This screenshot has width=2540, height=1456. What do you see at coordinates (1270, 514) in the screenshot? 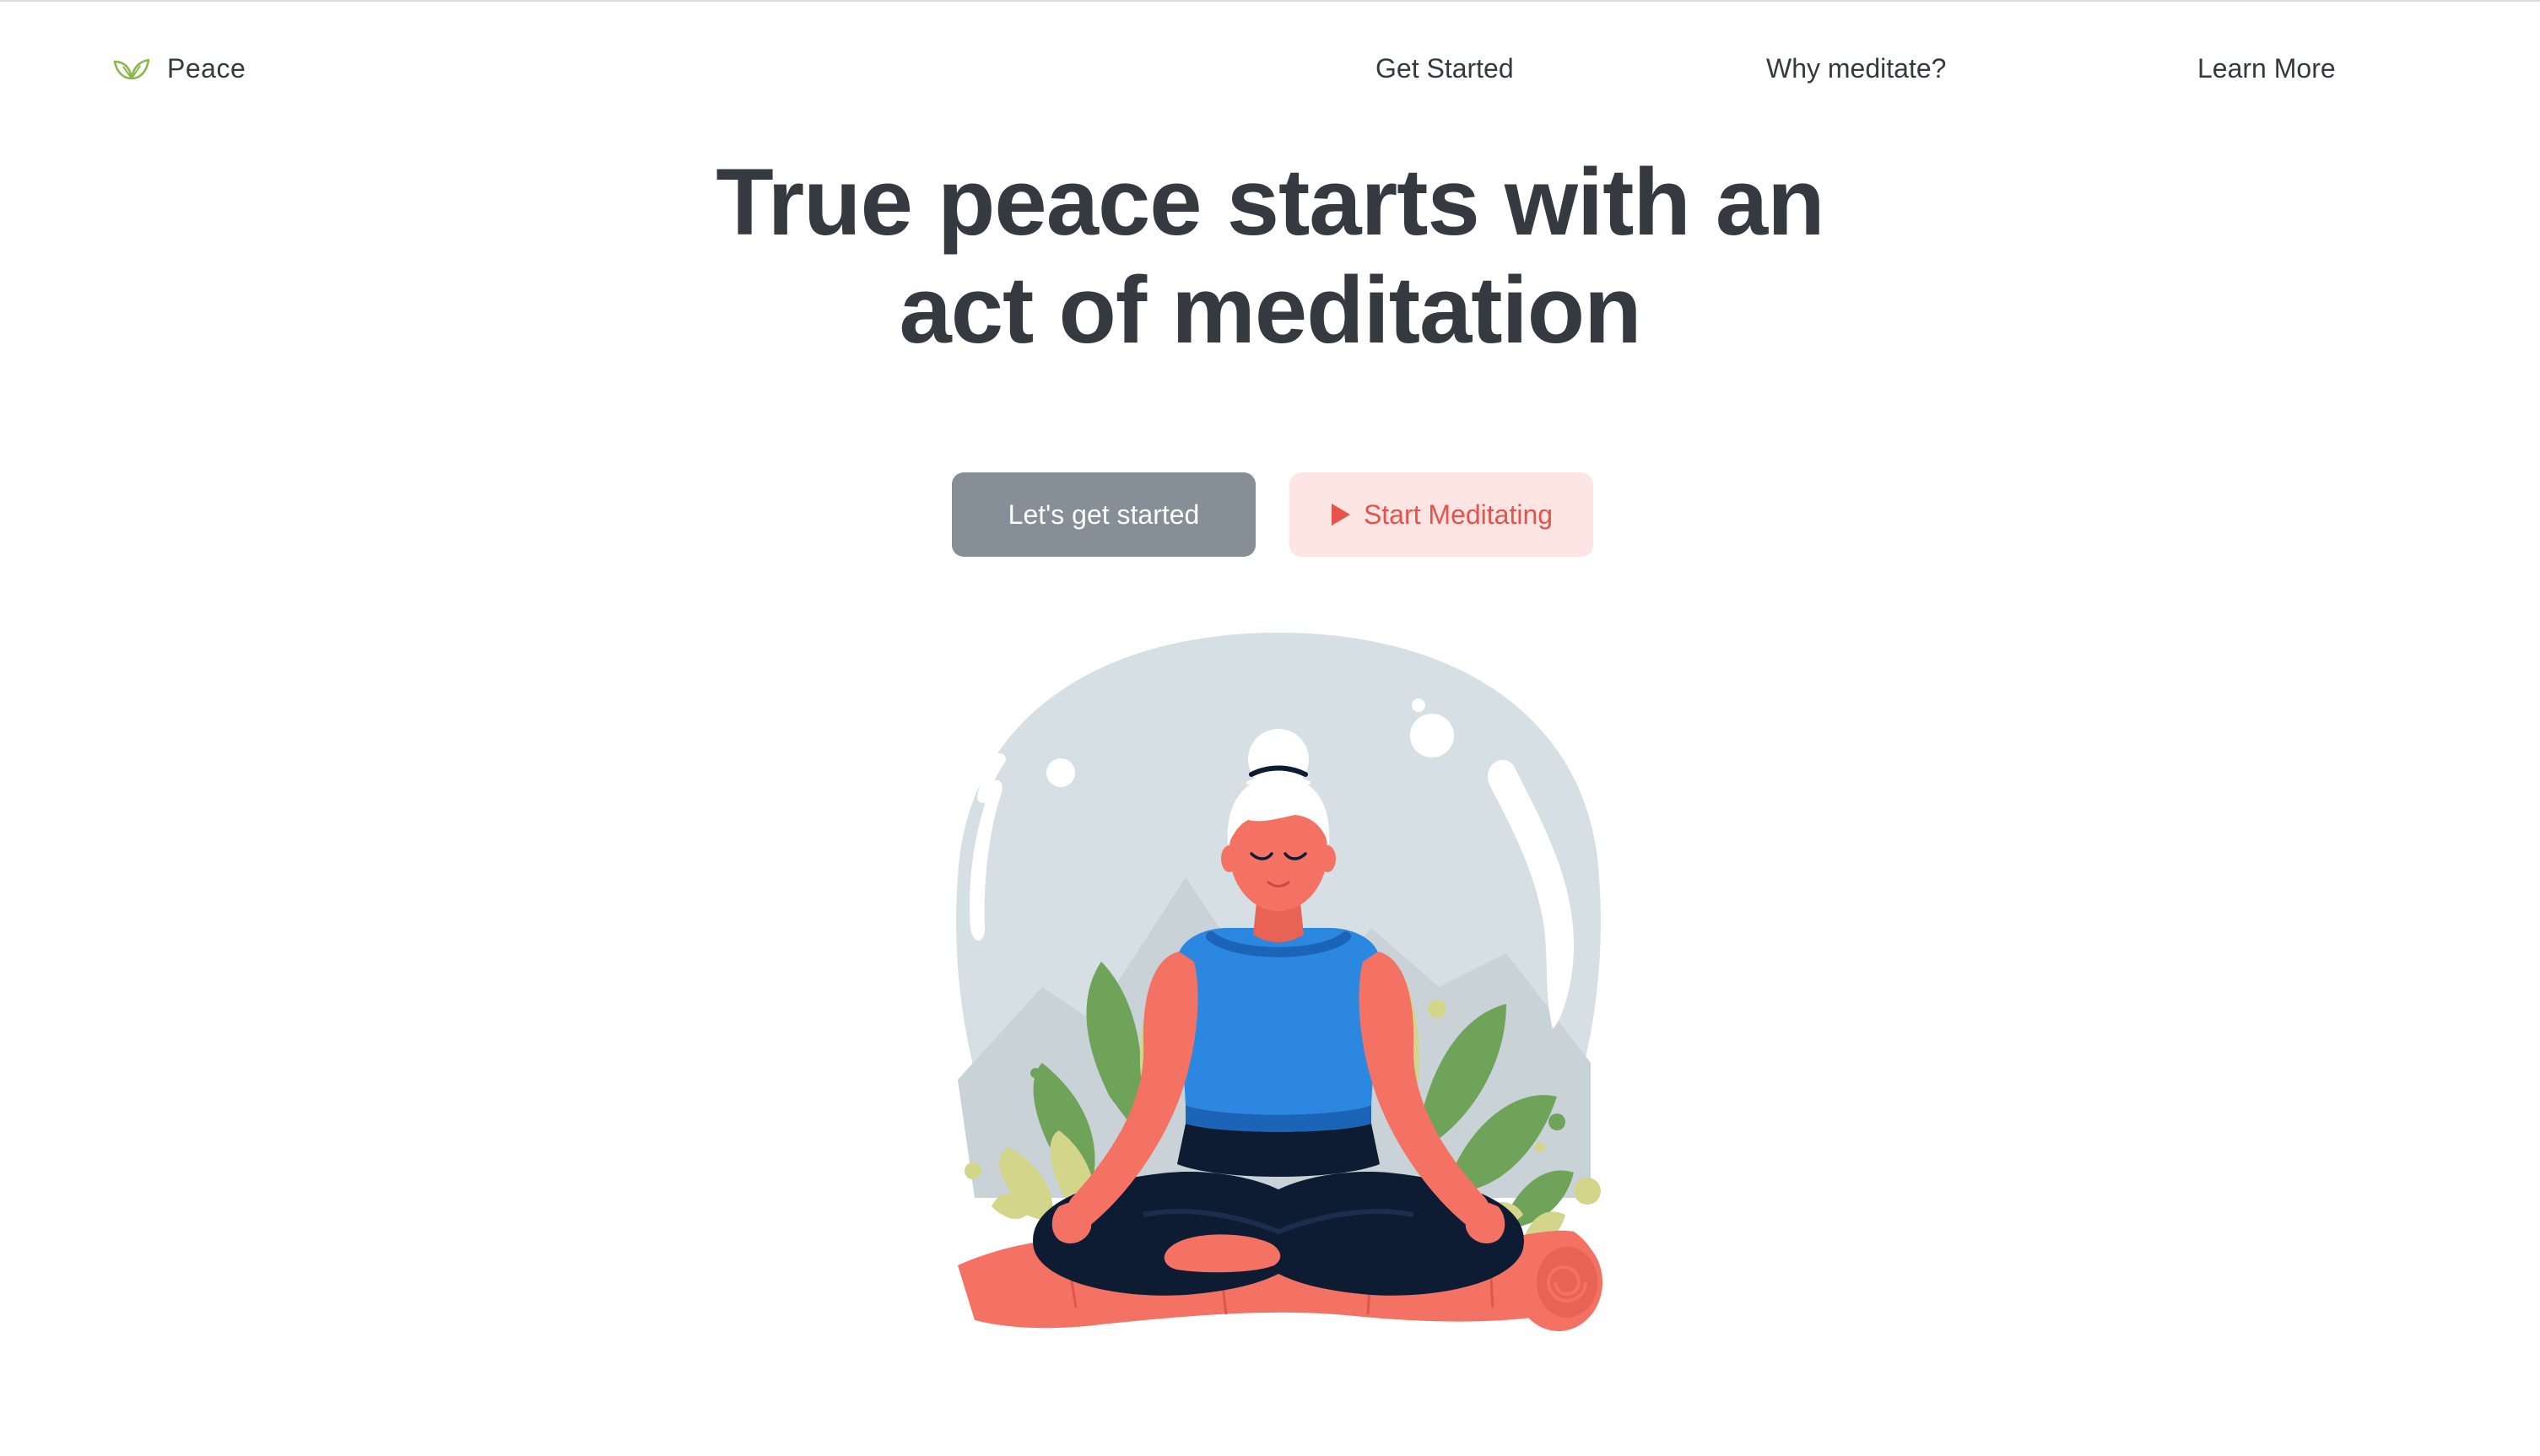
I see `hero-actions: Let's get started Start Meditating` at bounding box center [1270, 514].